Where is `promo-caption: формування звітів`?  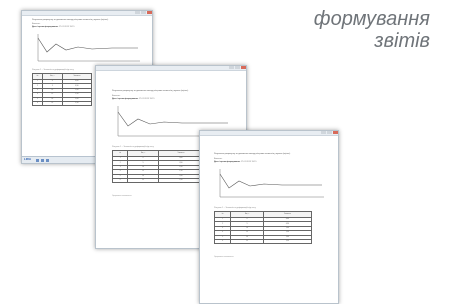
promo-caption: формування звітів is located at coordinates (350, 30).